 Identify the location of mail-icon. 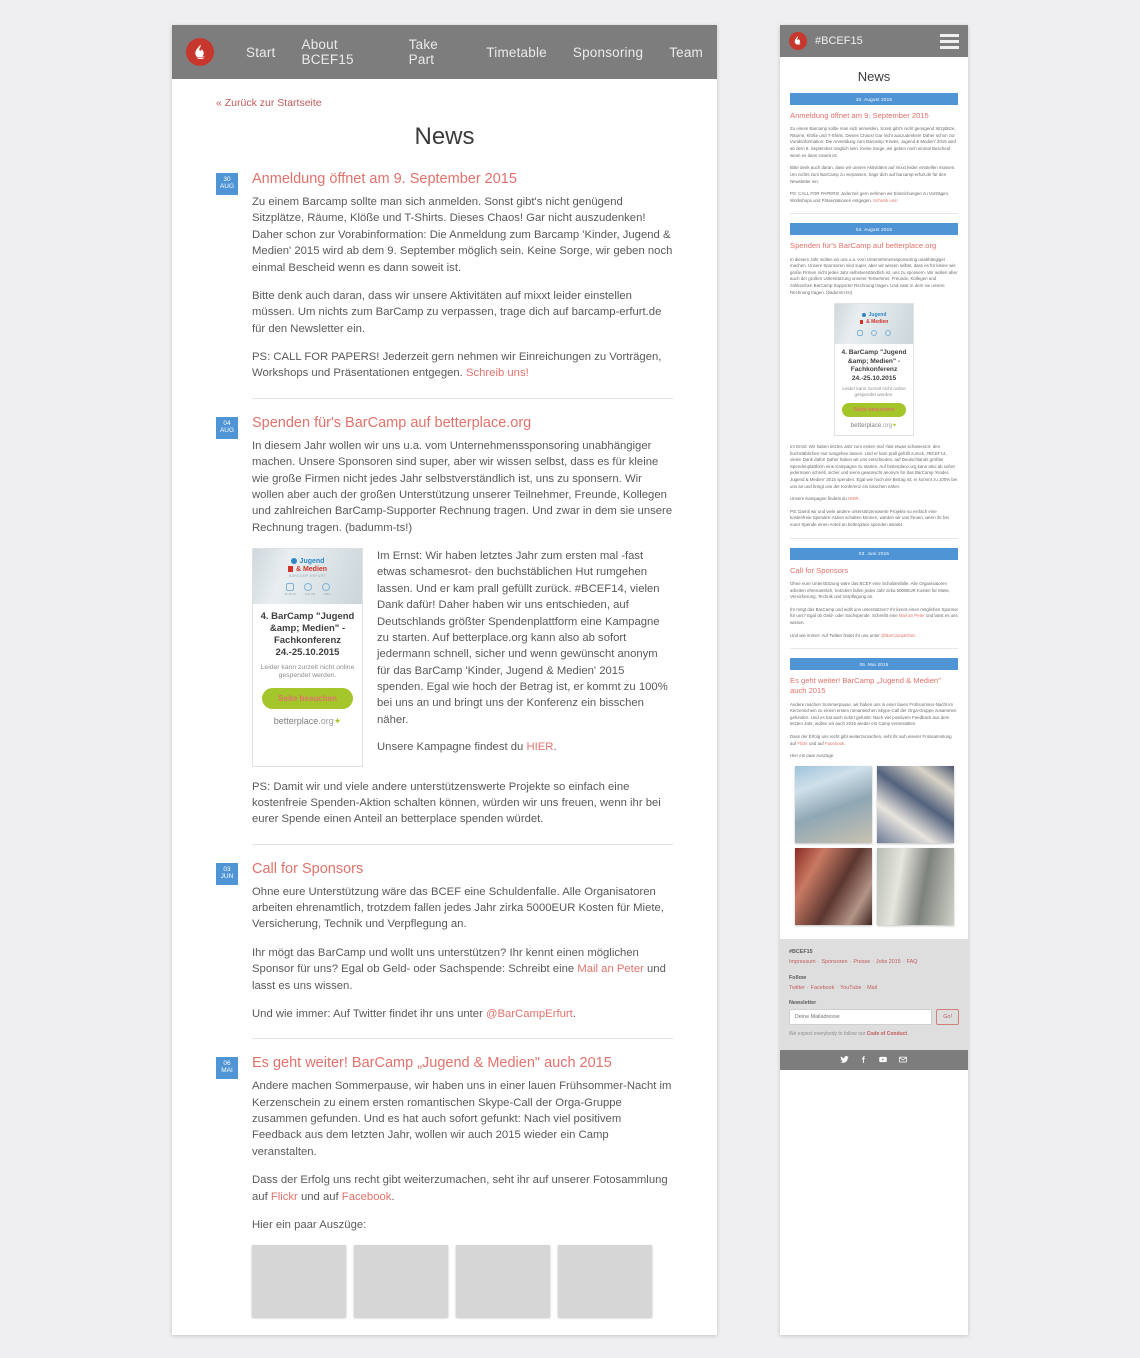
(903, 1059).